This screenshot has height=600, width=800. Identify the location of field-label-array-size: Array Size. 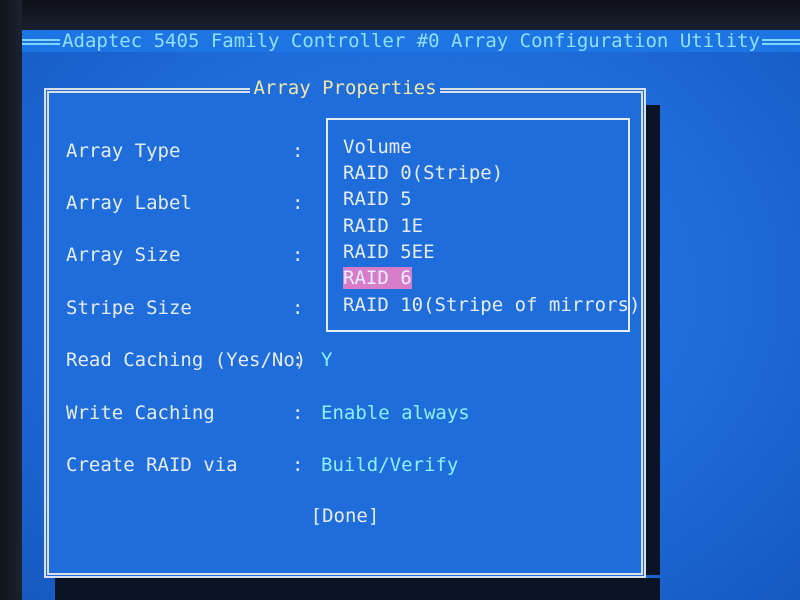
(123, 255).